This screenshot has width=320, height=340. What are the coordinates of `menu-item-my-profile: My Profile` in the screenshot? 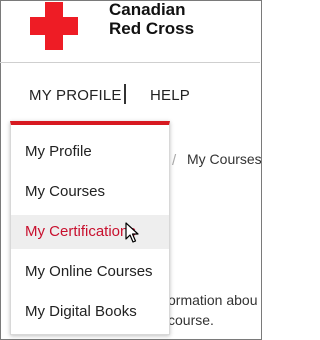 It's located at (90, 152).